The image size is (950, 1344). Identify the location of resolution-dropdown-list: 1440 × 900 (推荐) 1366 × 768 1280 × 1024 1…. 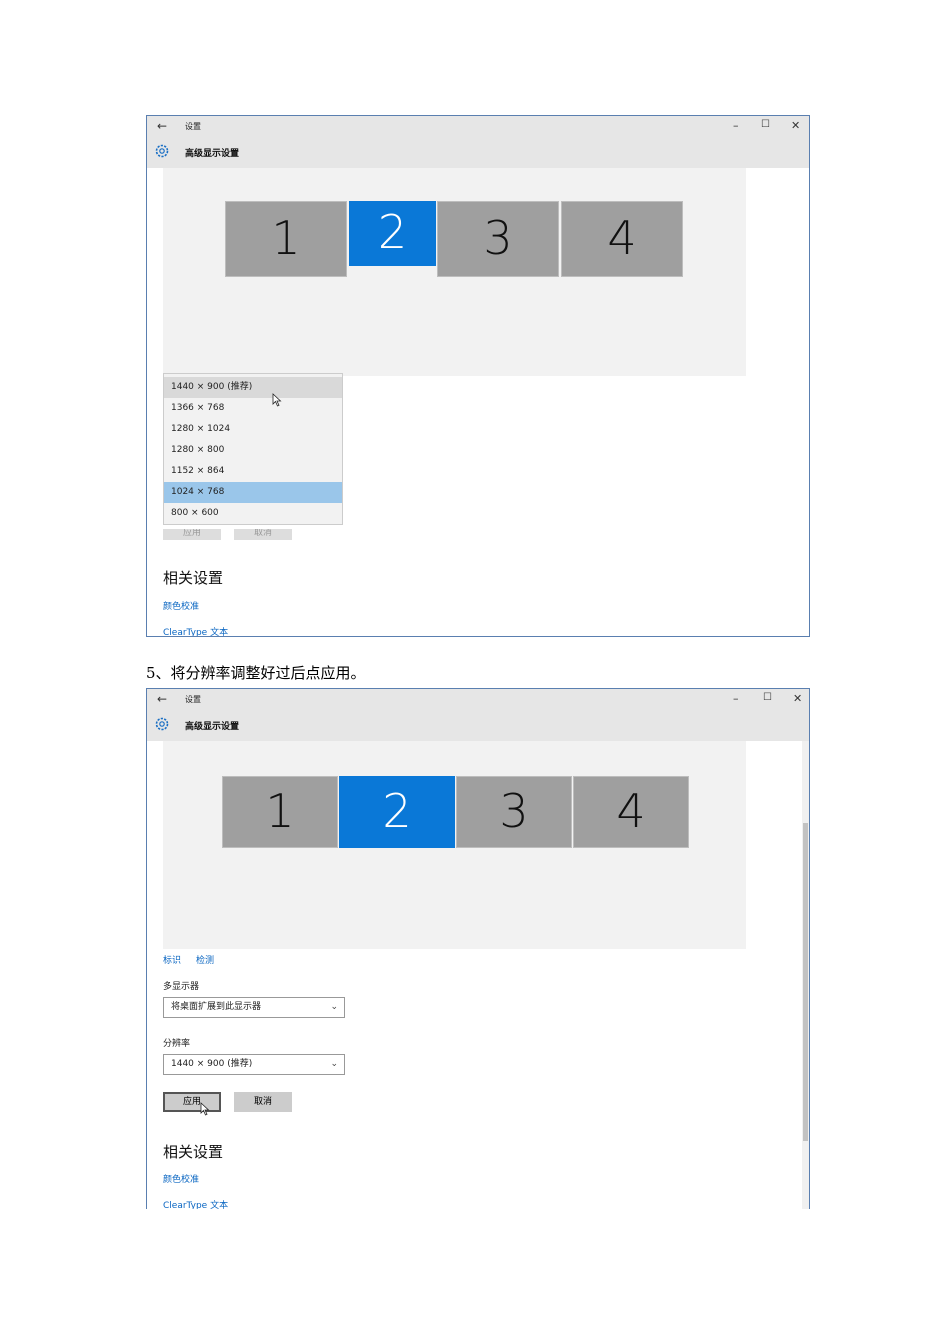
(253, 449).